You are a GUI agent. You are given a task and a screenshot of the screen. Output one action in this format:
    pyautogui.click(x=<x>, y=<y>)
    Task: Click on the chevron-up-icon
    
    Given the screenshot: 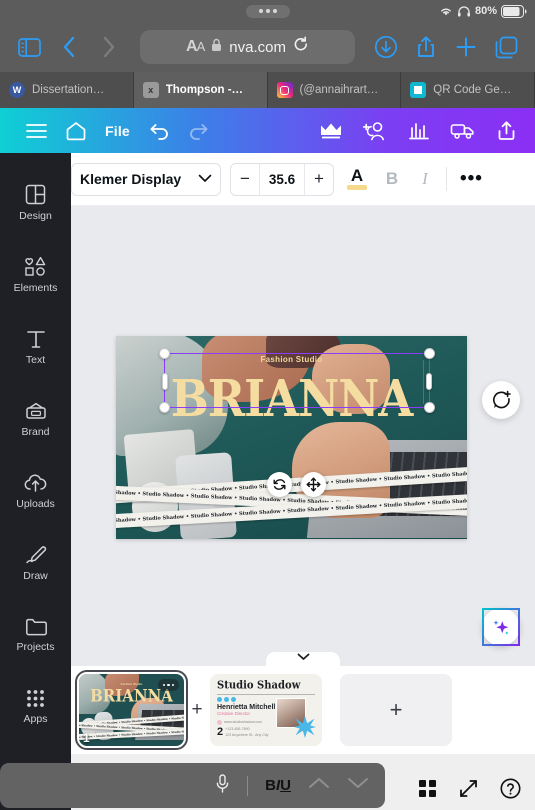 What is the action you would take?
    pyautogui.click(x=319, y=785)
    